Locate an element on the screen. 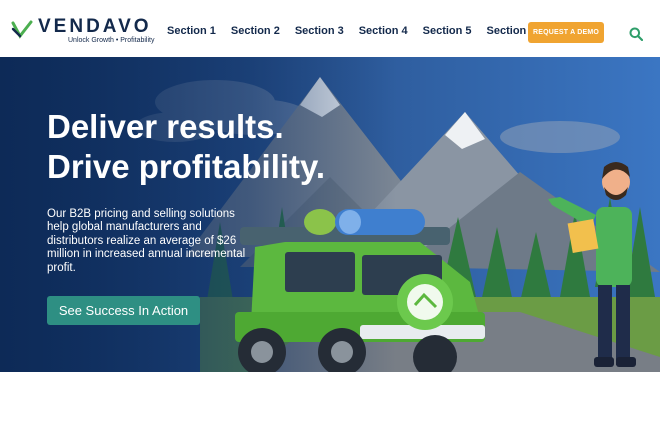 The image size is (660, 442). vendavo-logo: VENDAVO Unlock Growth • Profitability is located at coordinates (83, 32).